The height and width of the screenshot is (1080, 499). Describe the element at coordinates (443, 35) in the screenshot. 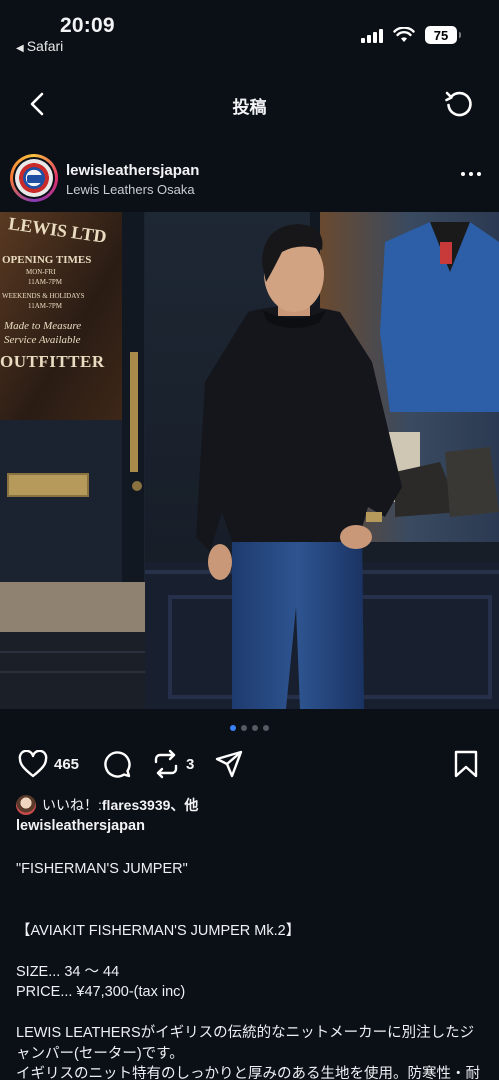

I see `battery-indicator: 75` at that location.